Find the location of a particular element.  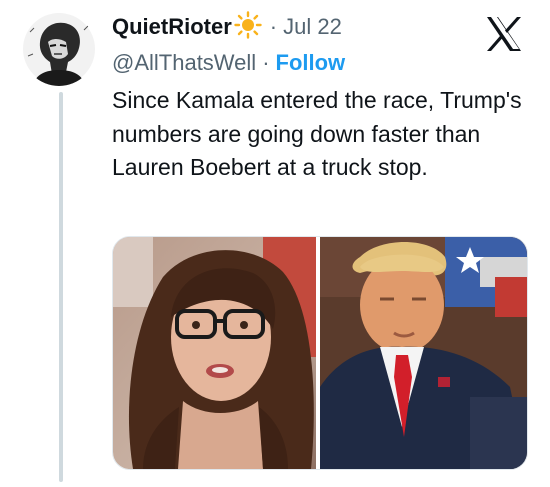

avatar-sketch-icon is located at coordinates (59, 49).